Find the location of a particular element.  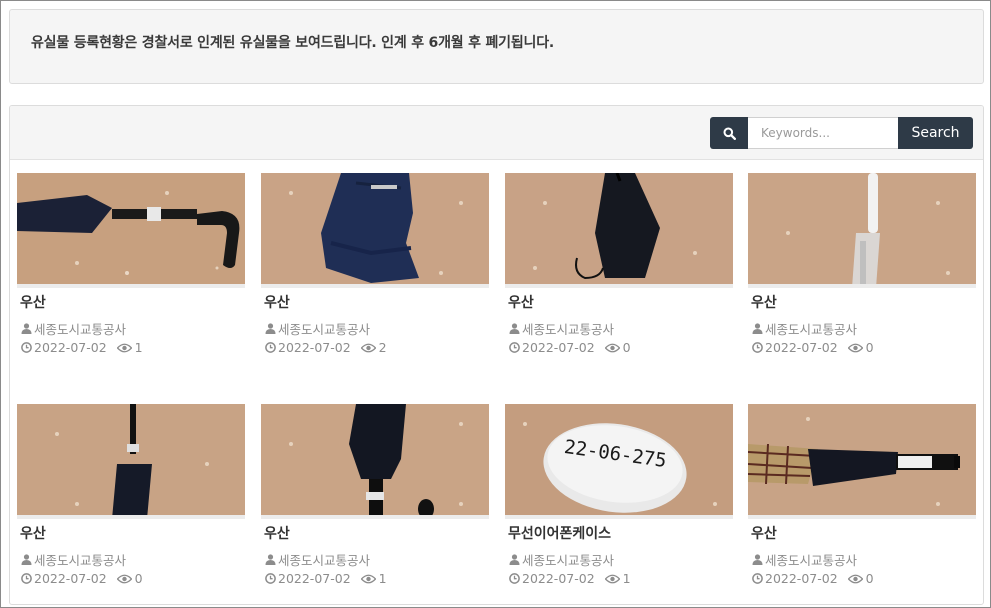

search-icon-button is located at coordinates (729, 133).